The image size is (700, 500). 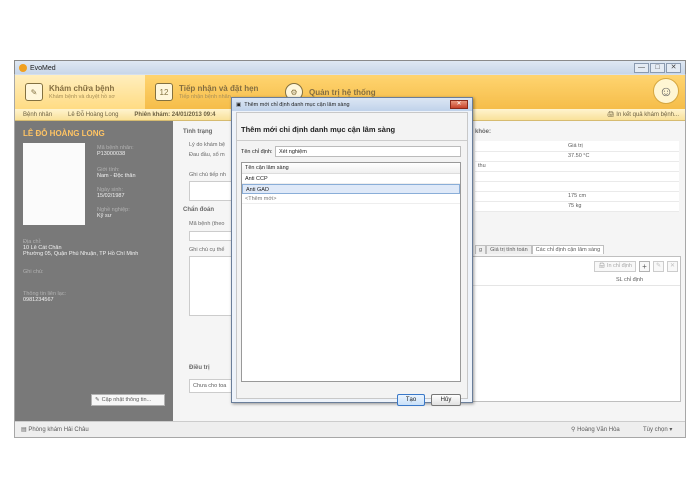 What do you see at coordinates (43, 68) in the screenshot?
I see `window-title: EvoMed` at bounding box center [43, 68].